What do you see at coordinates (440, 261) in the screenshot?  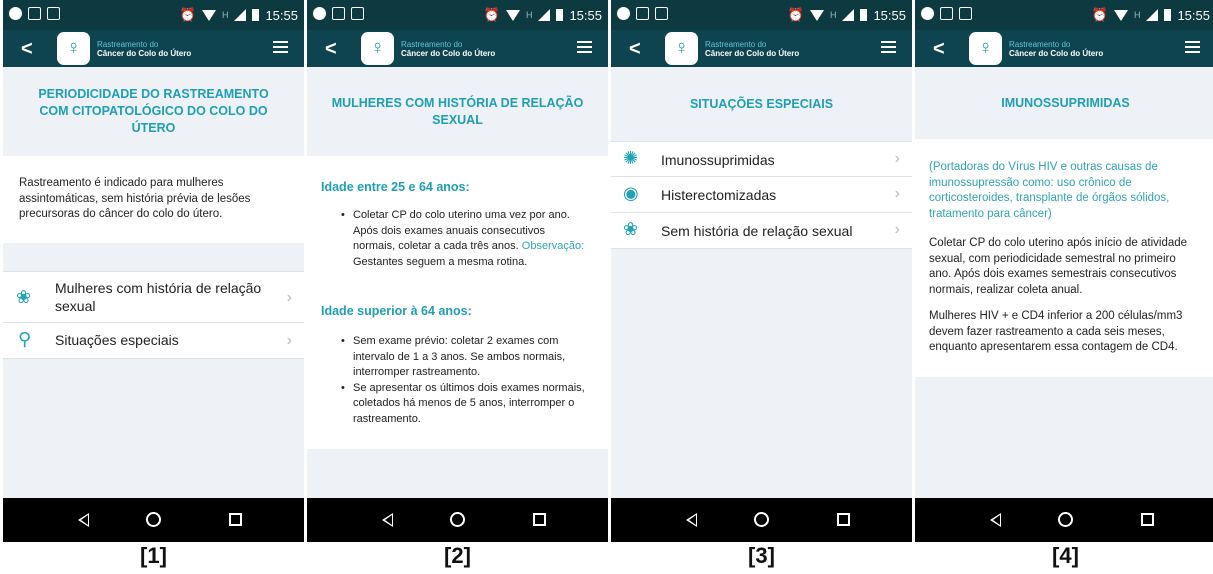 I see `observation-text: Gestantes seguem a mesma rotina.` at bounding box center [440, 261].